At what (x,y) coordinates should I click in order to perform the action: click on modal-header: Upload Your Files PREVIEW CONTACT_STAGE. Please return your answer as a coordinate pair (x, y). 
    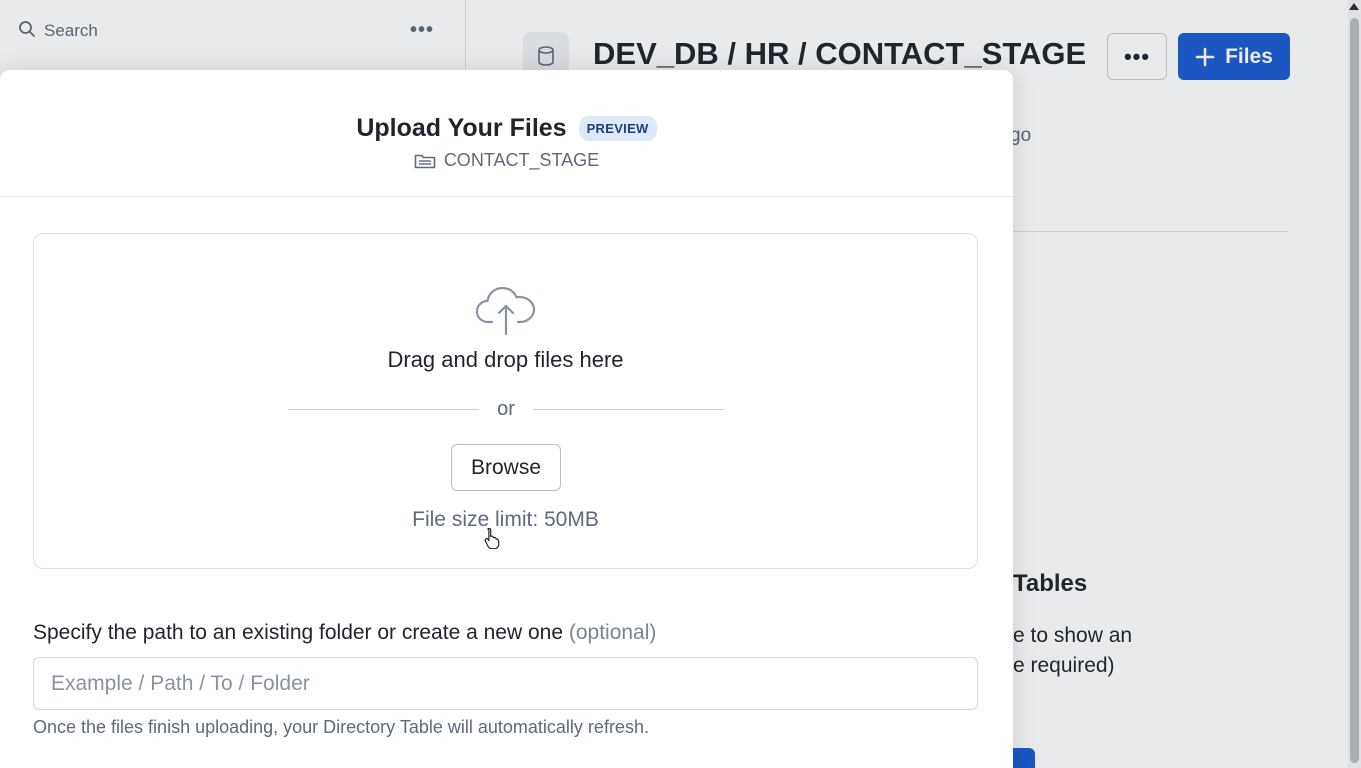
    Looking at the image, I should click on (506, 133).